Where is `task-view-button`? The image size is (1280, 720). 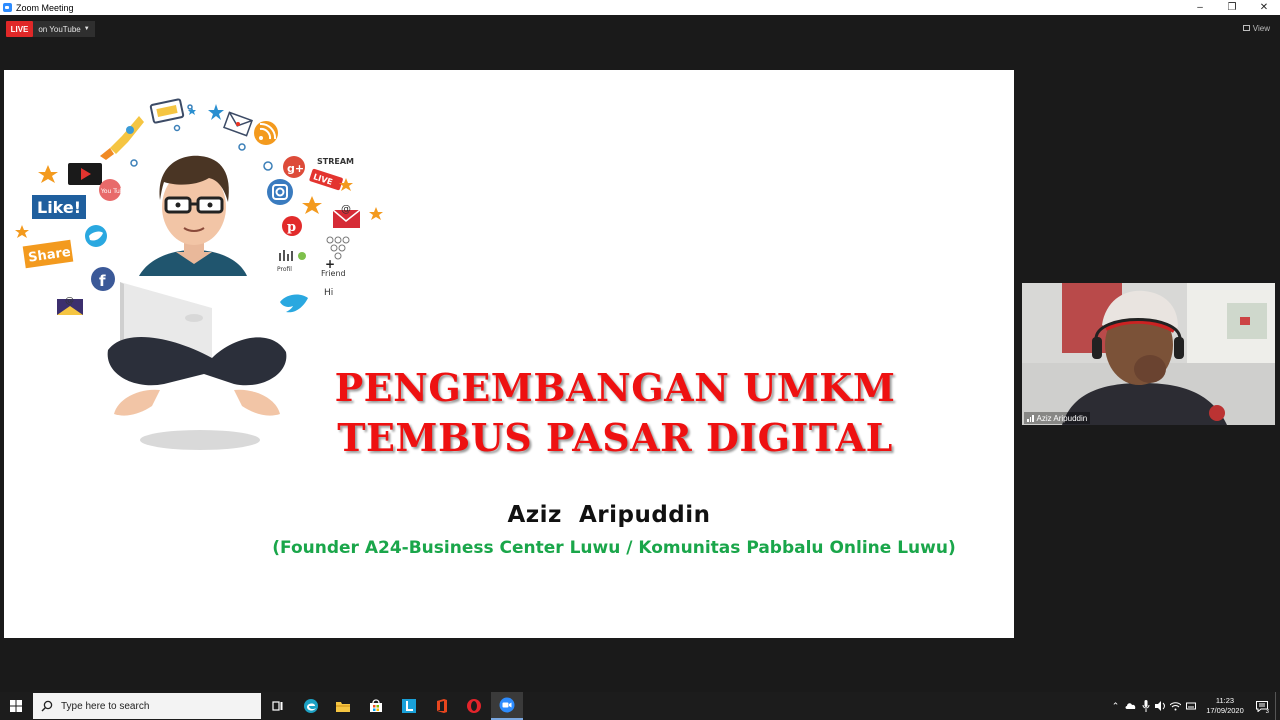
task-view-button is located at coordinates (278, 706).